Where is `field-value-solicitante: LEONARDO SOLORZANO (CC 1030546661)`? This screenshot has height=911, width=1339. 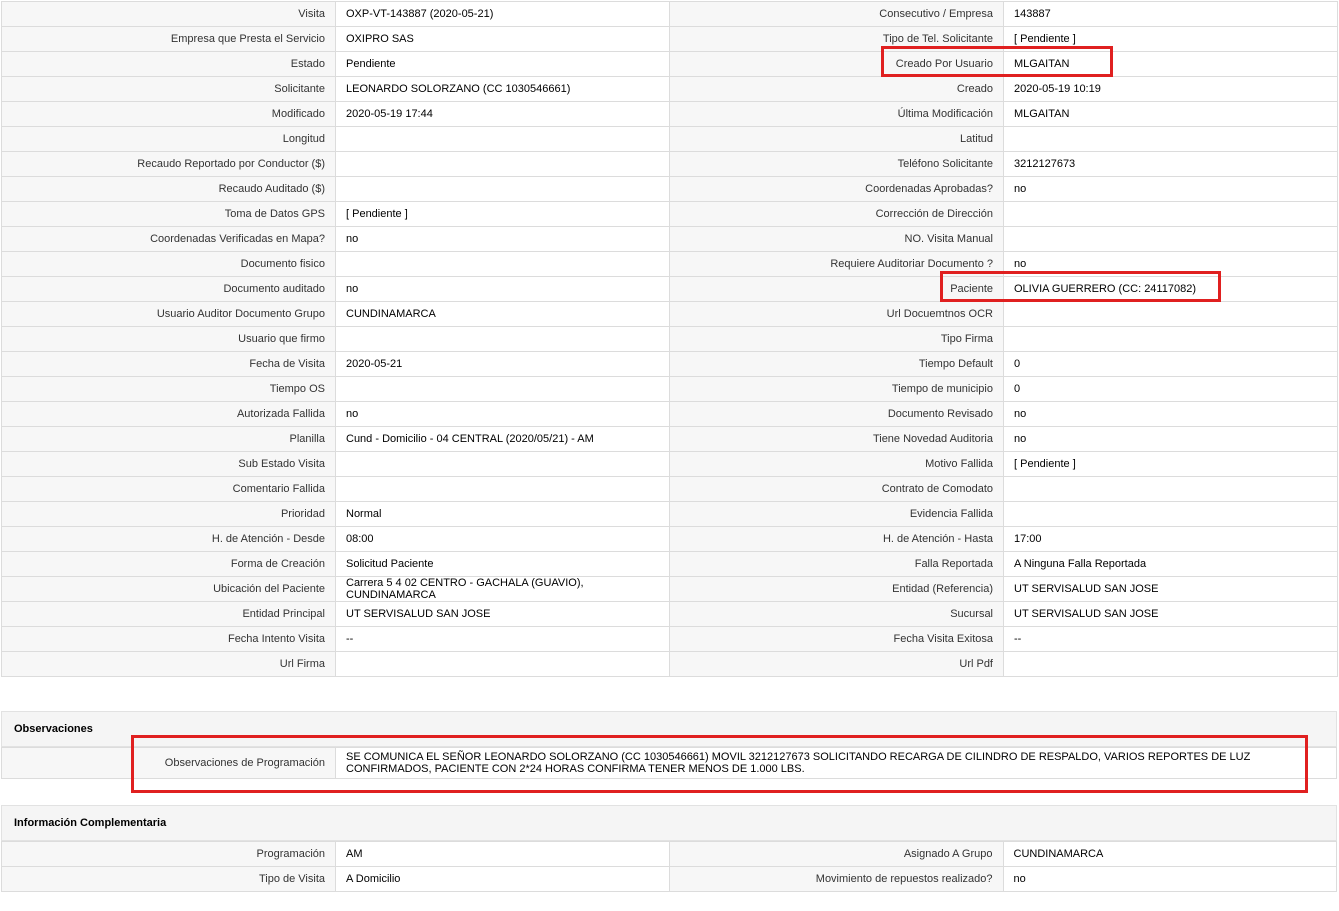 field-value-solicitante: LEONARDO SOLORZANO (CC 1030546661) is located at coordinates (502, 89).